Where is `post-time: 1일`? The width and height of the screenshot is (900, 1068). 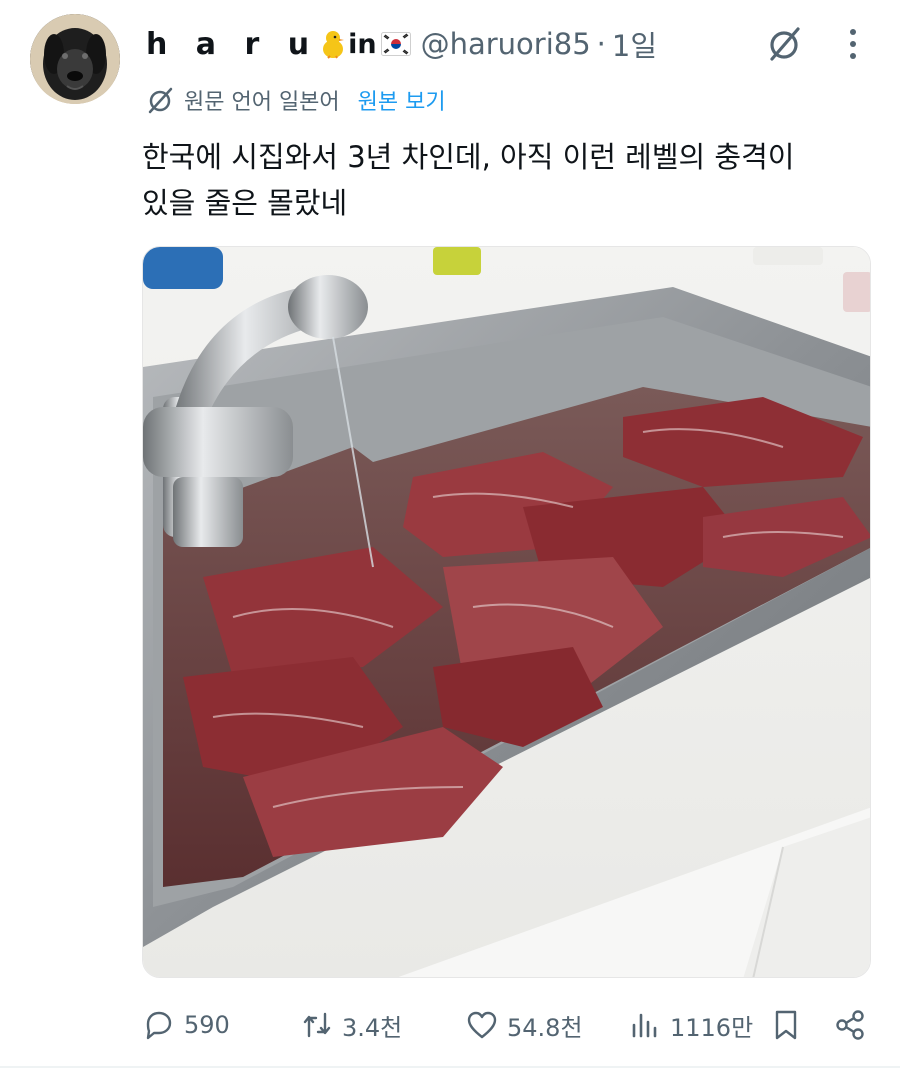
post-time: 1일 is located at coordinates (634, 44).